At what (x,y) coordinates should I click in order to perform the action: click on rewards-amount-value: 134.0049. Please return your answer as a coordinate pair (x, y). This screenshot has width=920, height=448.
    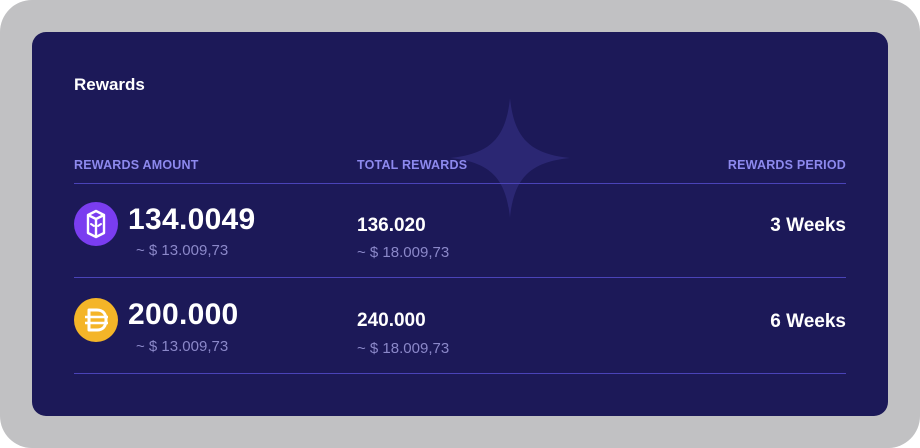
    Looking at the image, I should click on (192, 219).